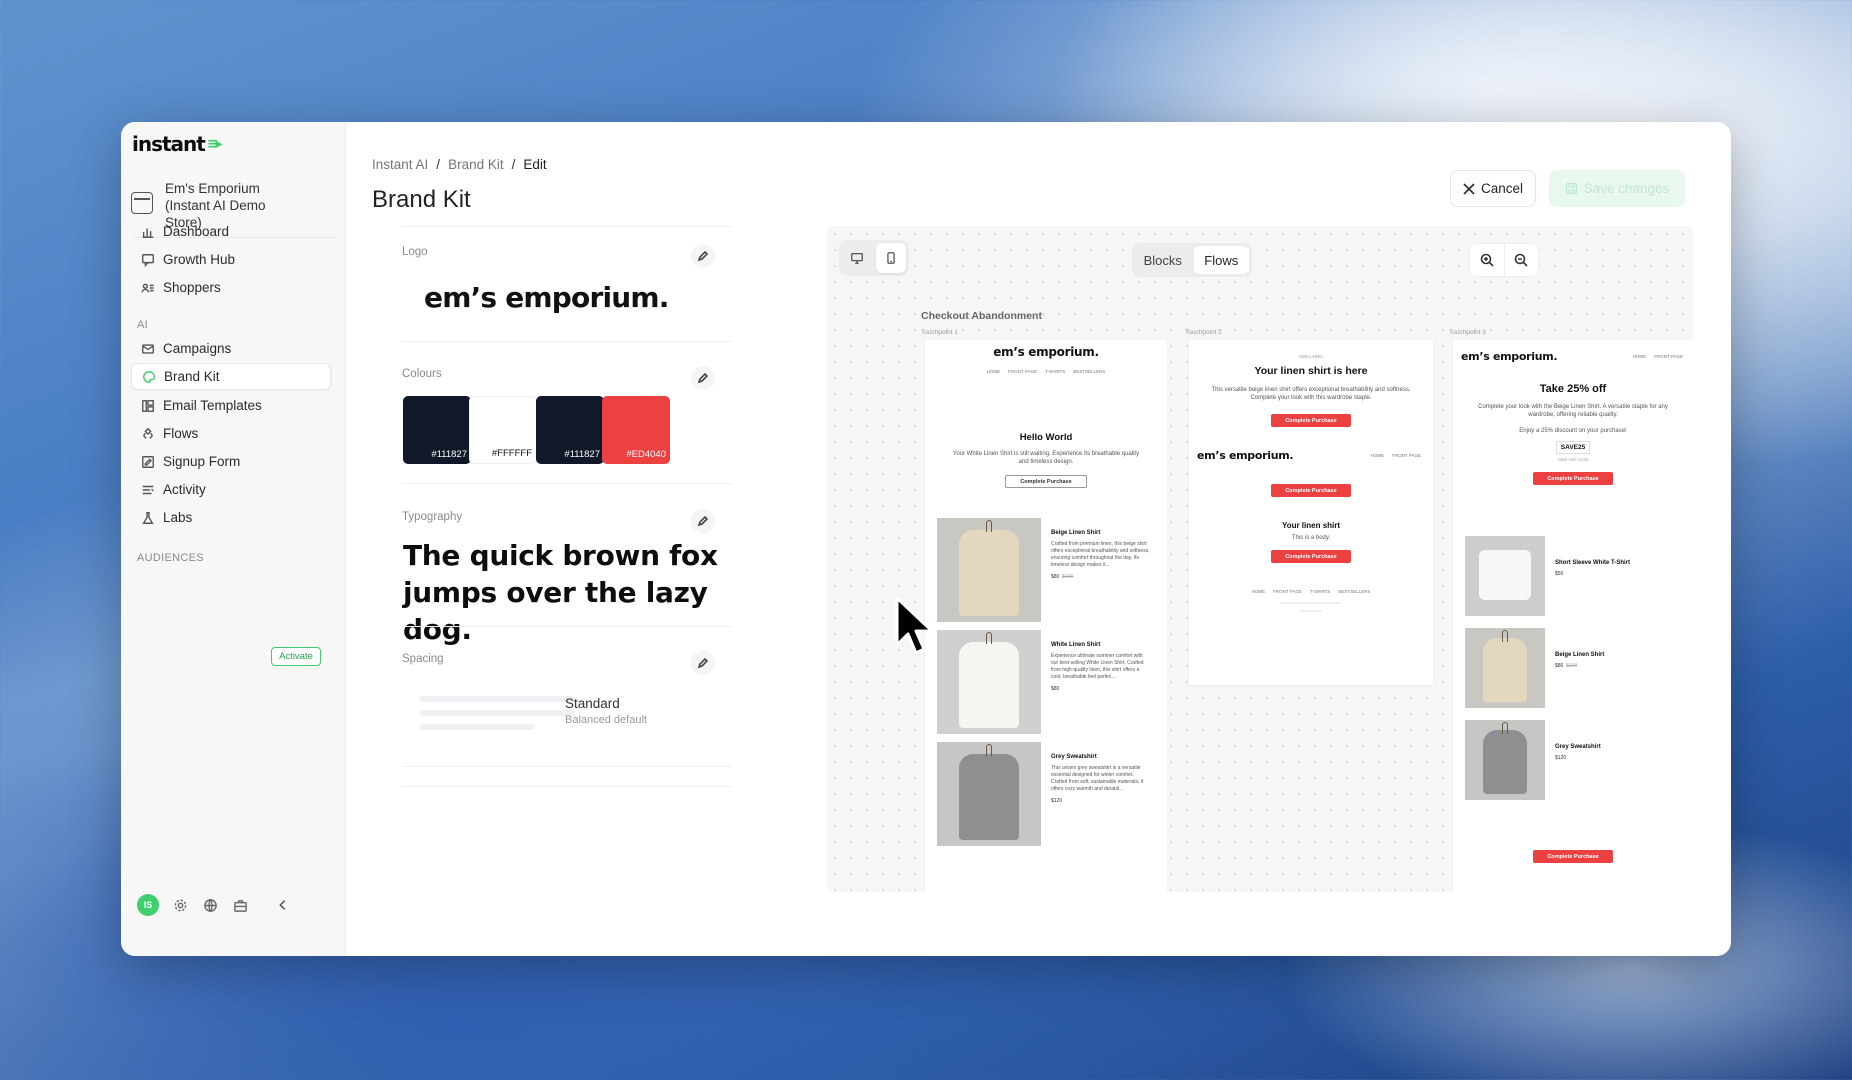 The image size is (1852, 1080). I want to click on avatar: IS, so click(148, 905).